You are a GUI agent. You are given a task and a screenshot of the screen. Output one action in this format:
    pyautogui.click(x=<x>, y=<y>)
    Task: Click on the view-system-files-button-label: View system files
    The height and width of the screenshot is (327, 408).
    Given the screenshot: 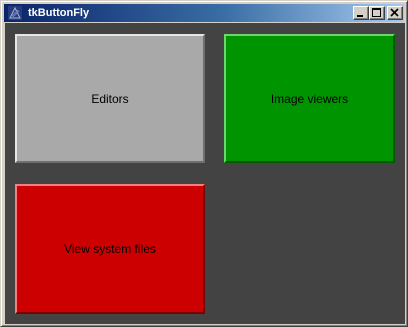 What is the action you would take?
    pyautogui.click(x=110, y=249)
    